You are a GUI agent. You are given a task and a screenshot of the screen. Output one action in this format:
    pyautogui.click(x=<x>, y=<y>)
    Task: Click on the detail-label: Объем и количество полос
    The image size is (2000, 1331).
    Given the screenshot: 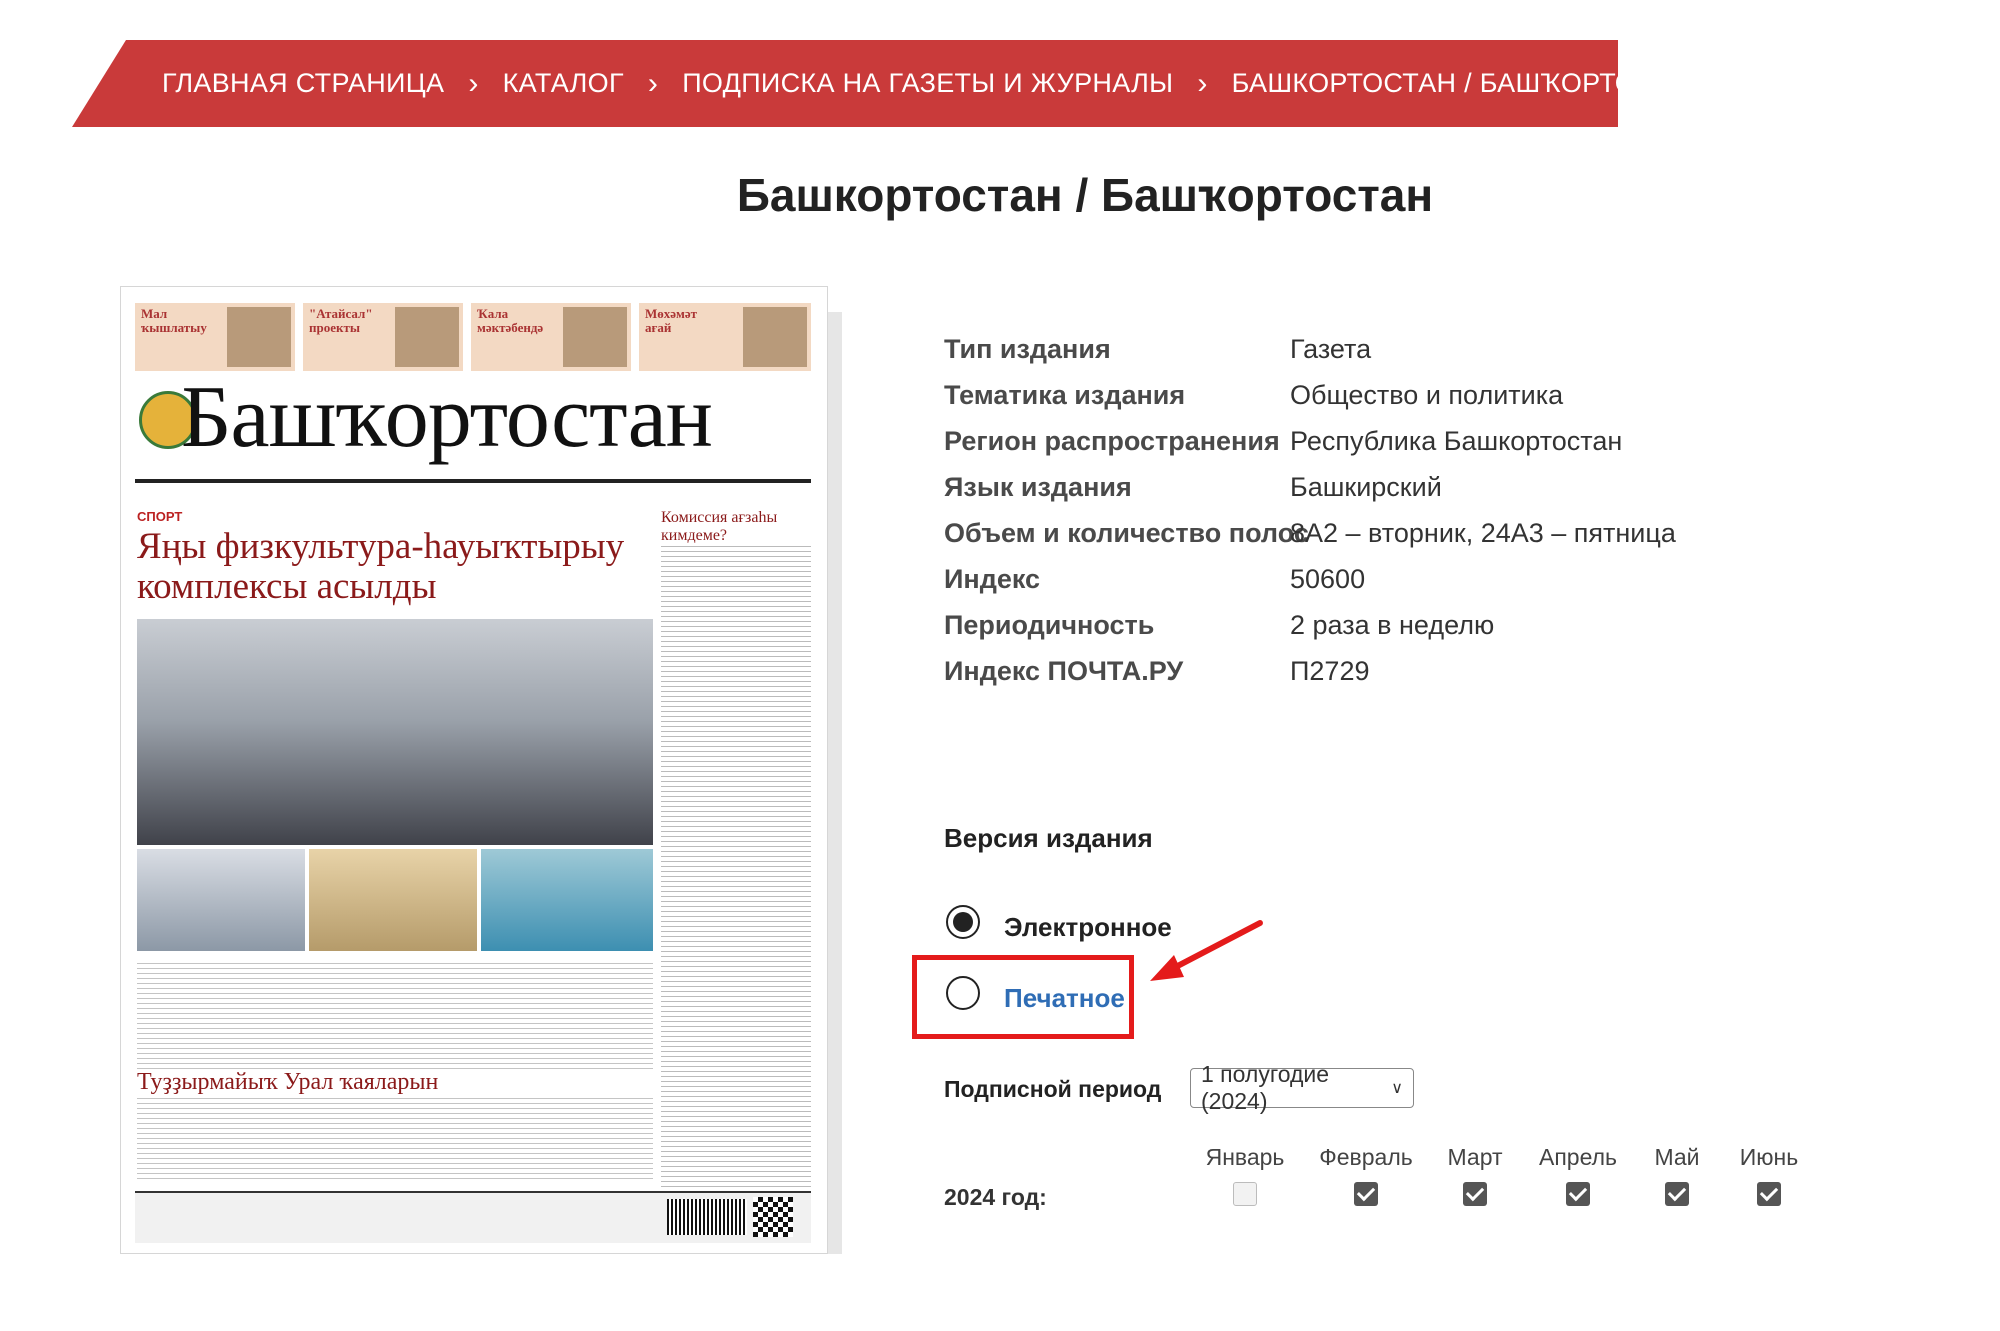 What is the action you would take?
    pyautogui.click(x=1126, y=533)
    